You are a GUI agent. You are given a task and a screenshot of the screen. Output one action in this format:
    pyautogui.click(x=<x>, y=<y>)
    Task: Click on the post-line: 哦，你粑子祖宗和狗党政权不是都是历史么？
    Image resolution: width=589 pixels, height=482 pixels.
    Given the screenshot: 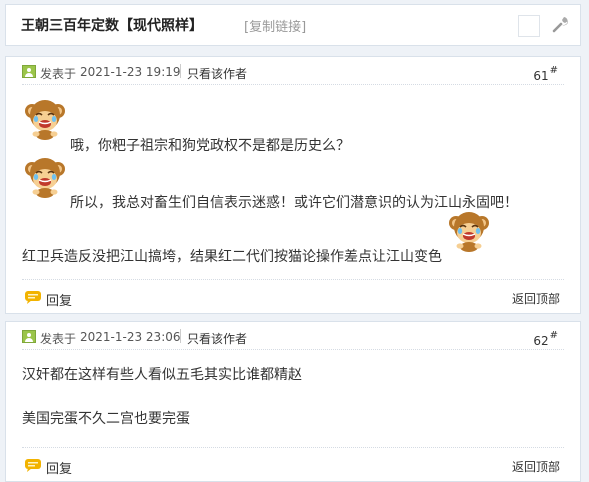 What is the action you would take?
    pyautogui.click(x=210, y=146)
    